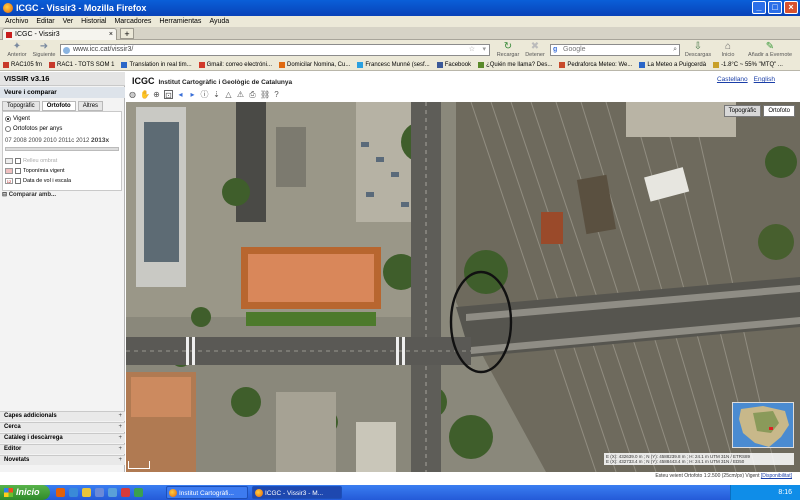  Describe the element at coordinates (45, 21) in the screenshot. I see `menu-editar: Editar` at that location.